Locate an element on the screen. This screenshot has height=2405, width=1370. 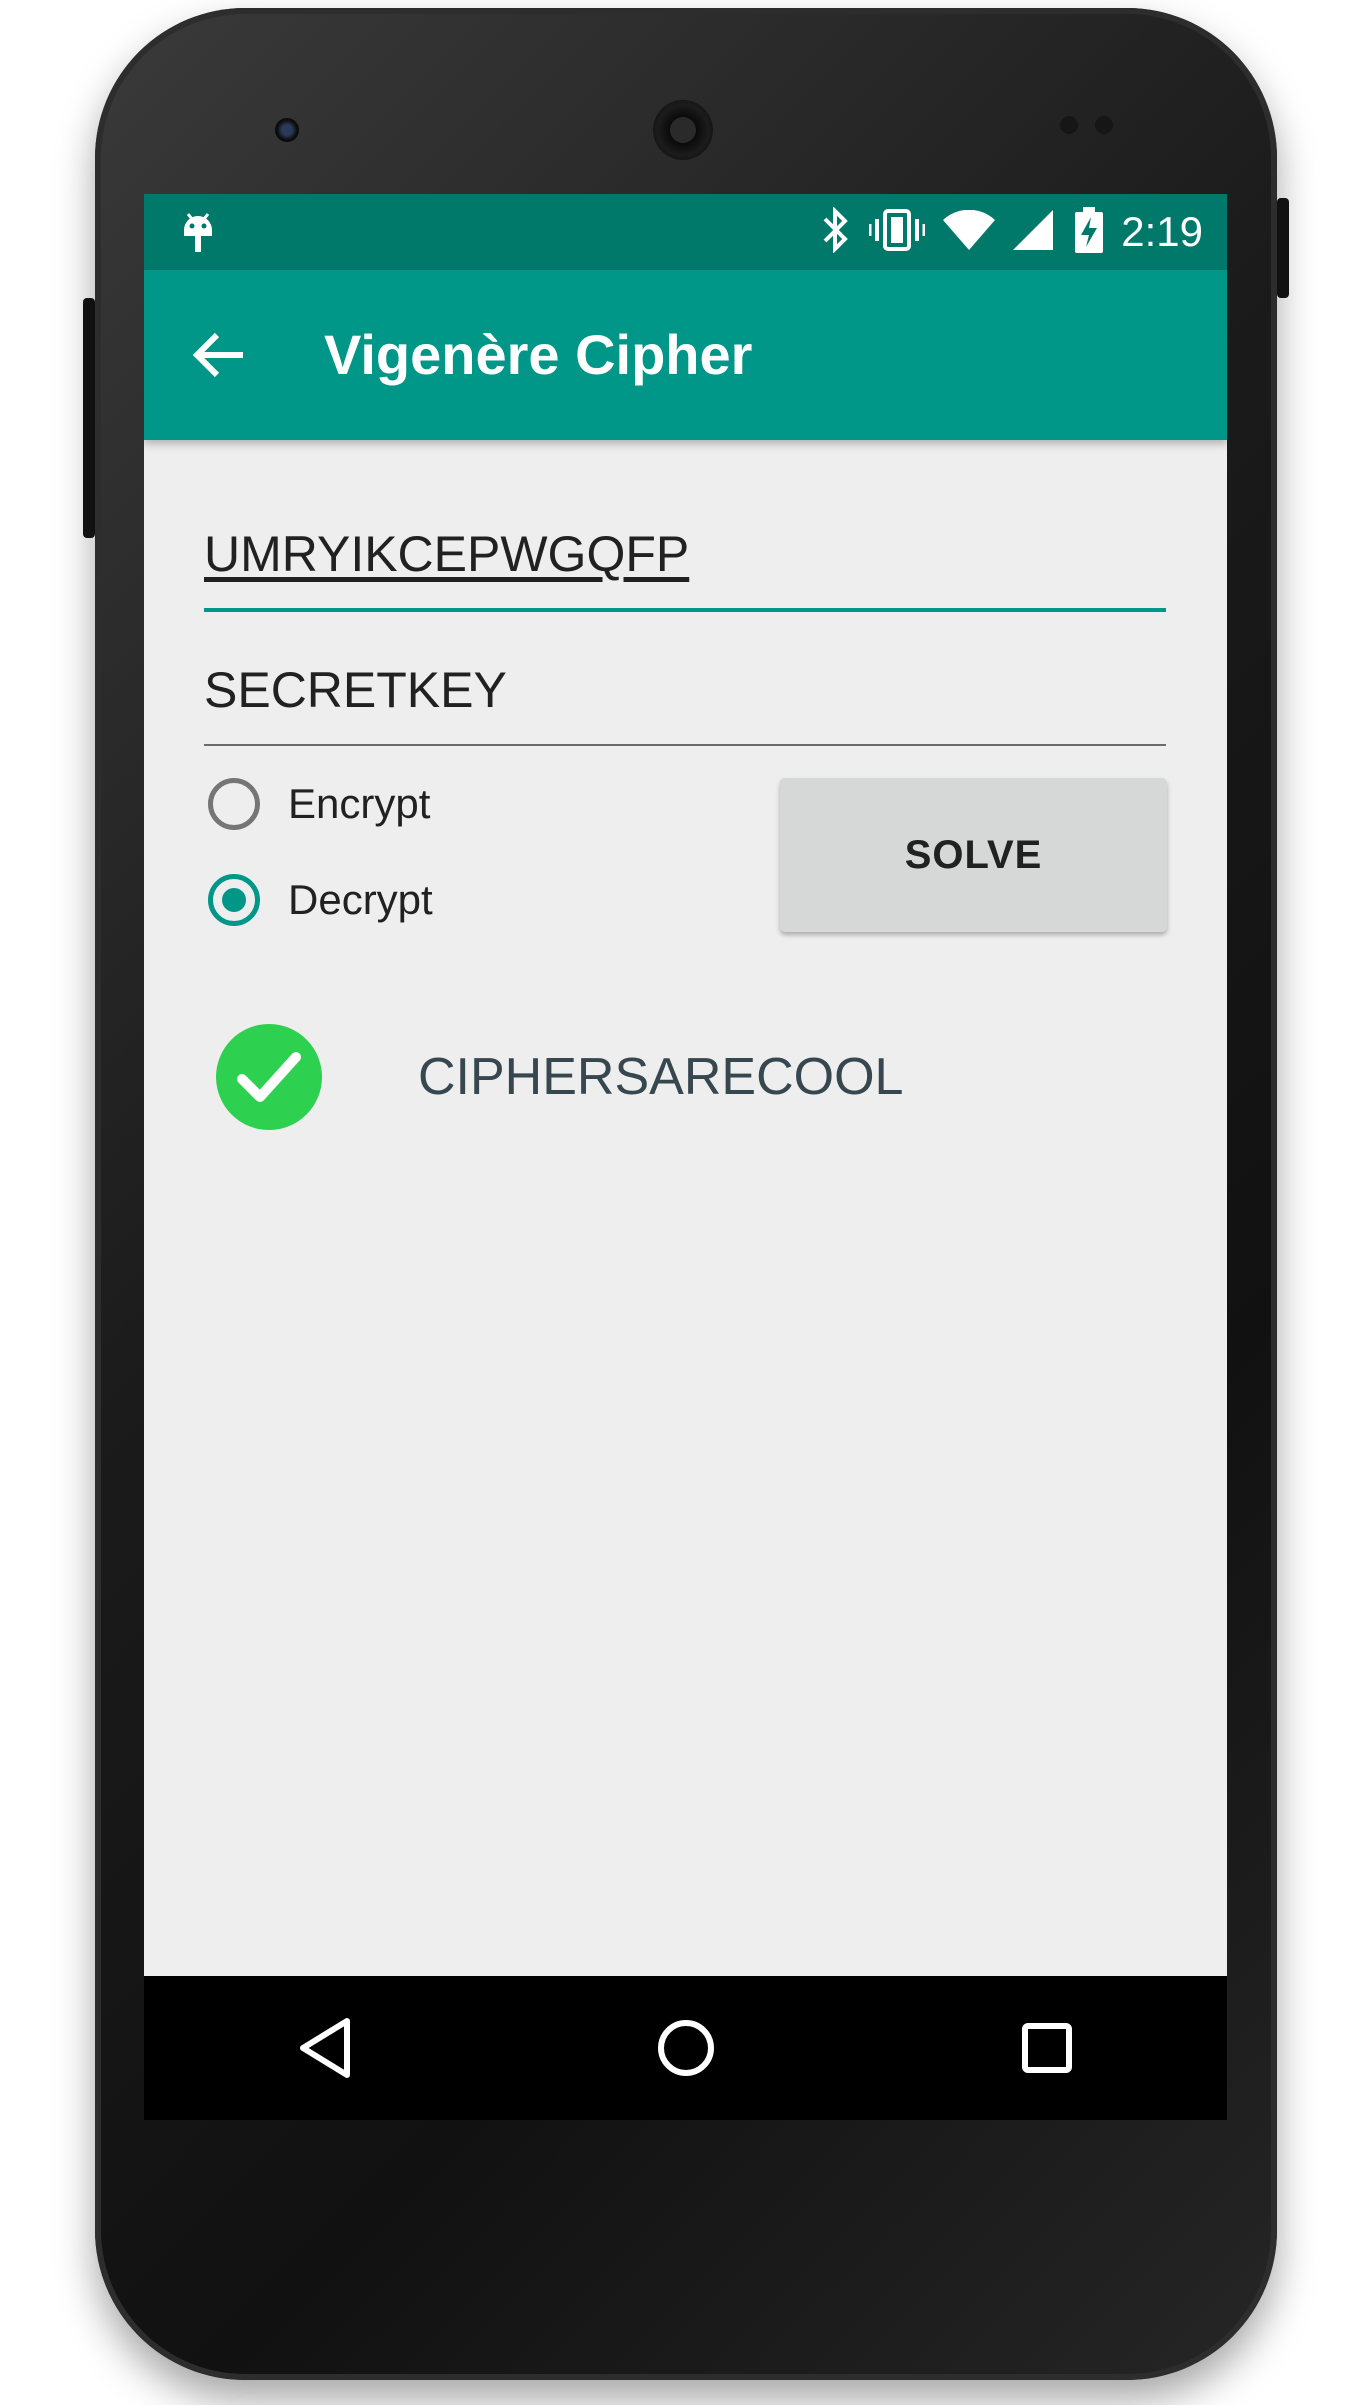
text-input: UMRYIKCEPWGQFP is located at coordinates (685, 568).